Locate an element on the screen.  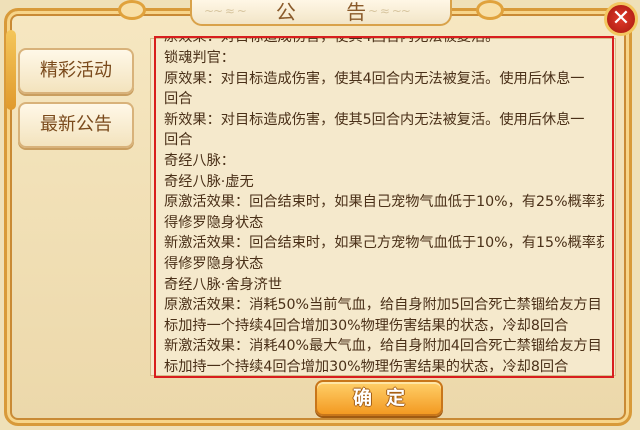
announcement-line: 锁魂判官： is located at coordinates (199, 58).